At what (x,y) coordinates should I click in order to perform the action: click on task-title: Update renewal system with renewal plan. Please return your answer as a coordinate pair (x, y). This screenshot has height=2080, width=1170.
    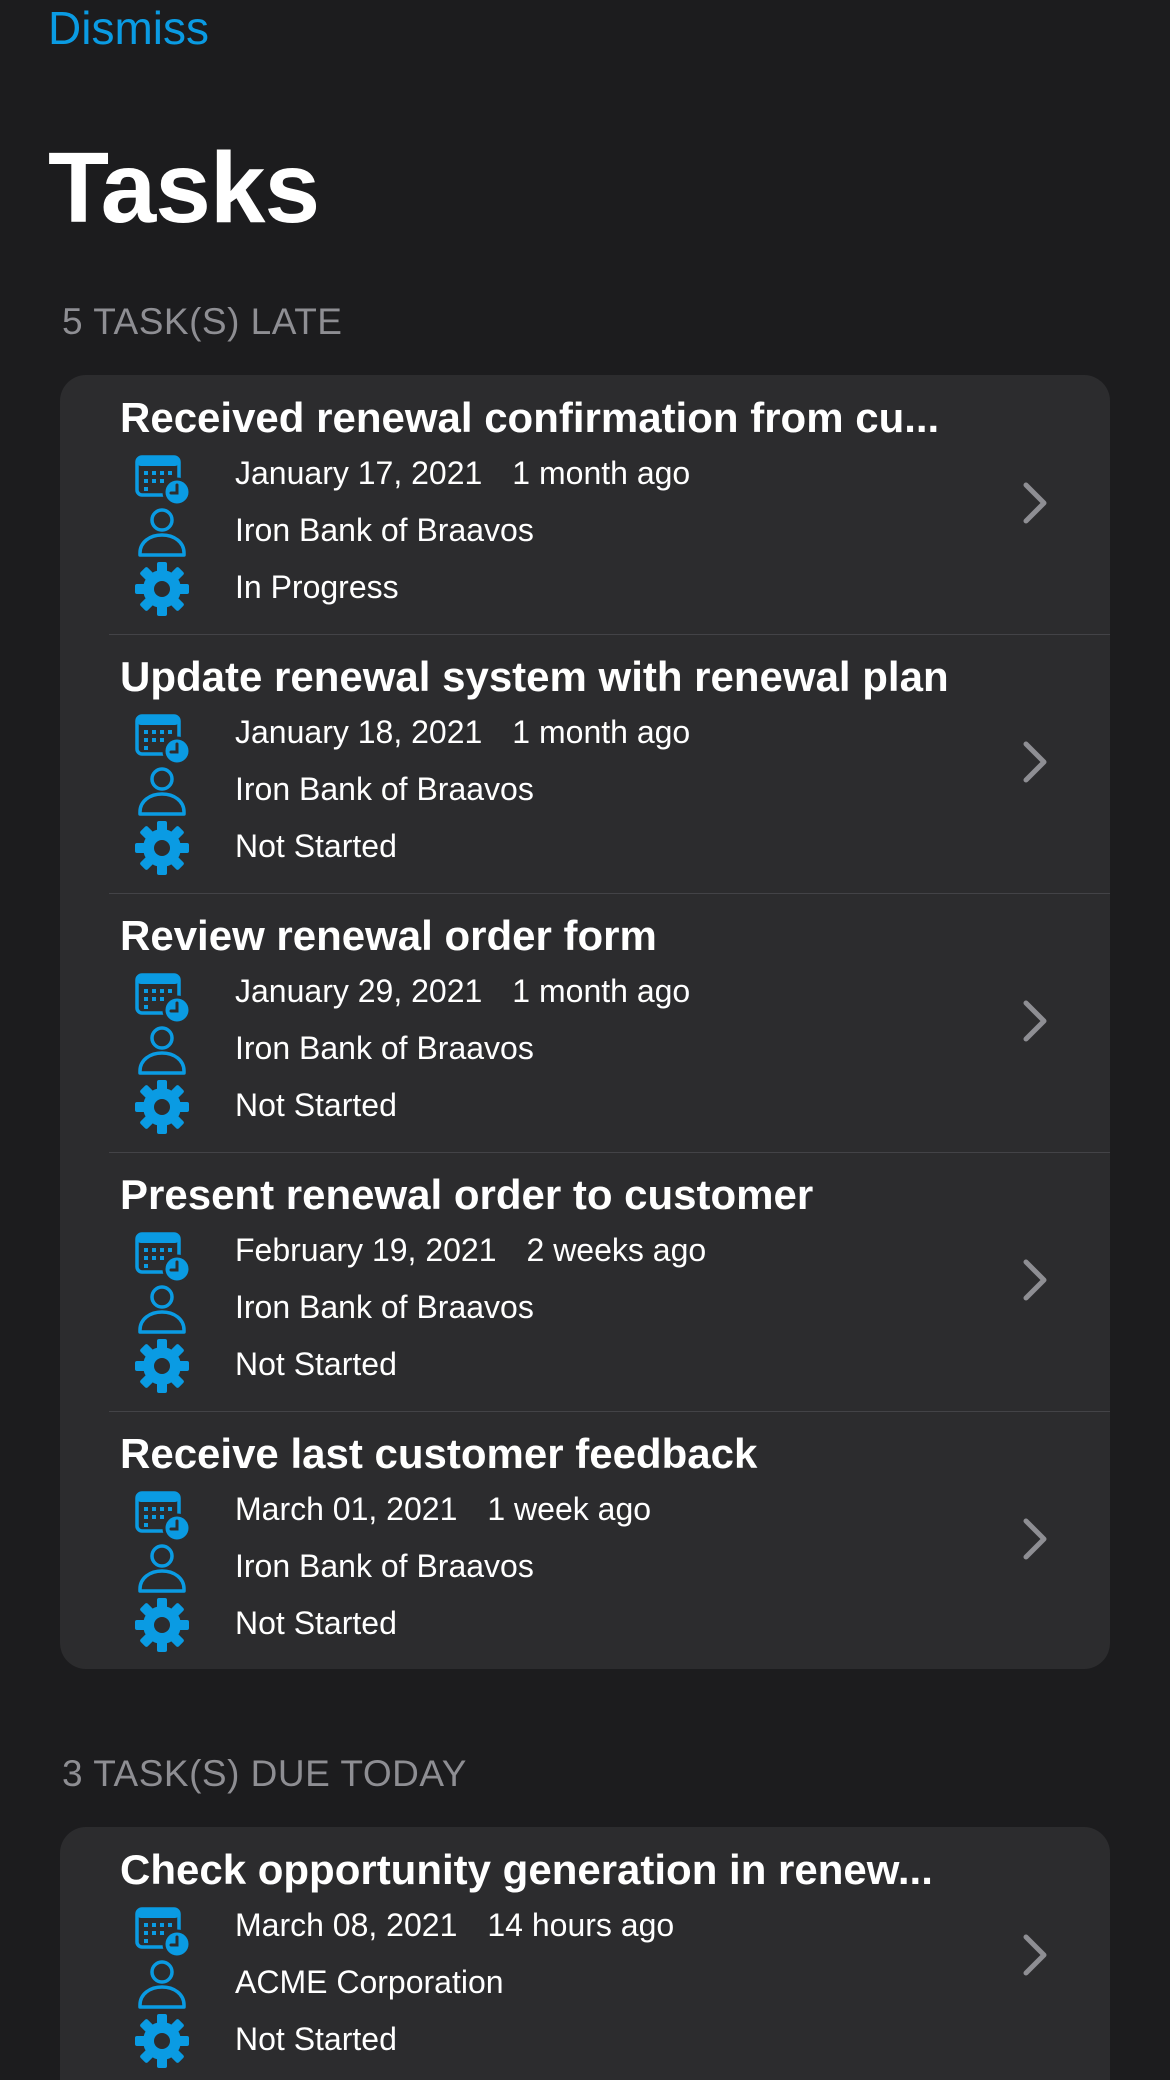
    Looking at the image, I should click on (534, 676).